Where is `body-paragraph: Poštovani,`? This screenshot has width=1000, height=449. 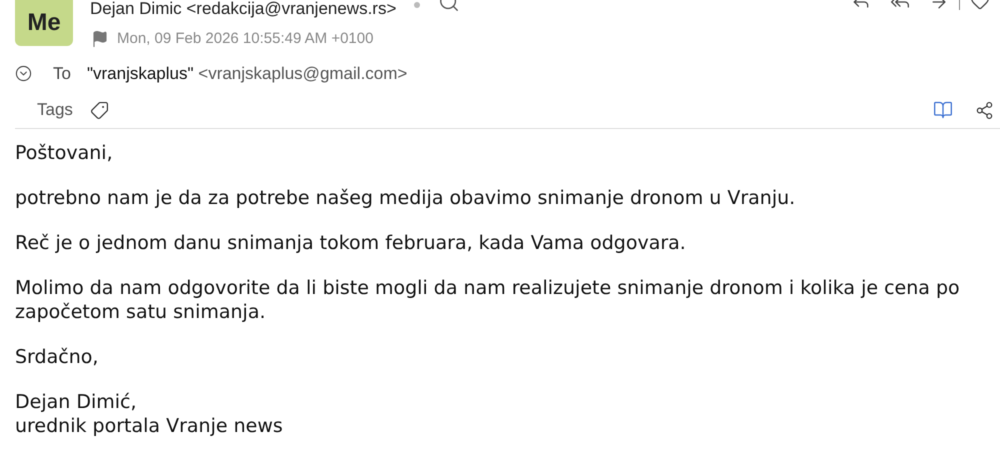
body-paragraph: Poštovani, is located at coordinates (64, 153).